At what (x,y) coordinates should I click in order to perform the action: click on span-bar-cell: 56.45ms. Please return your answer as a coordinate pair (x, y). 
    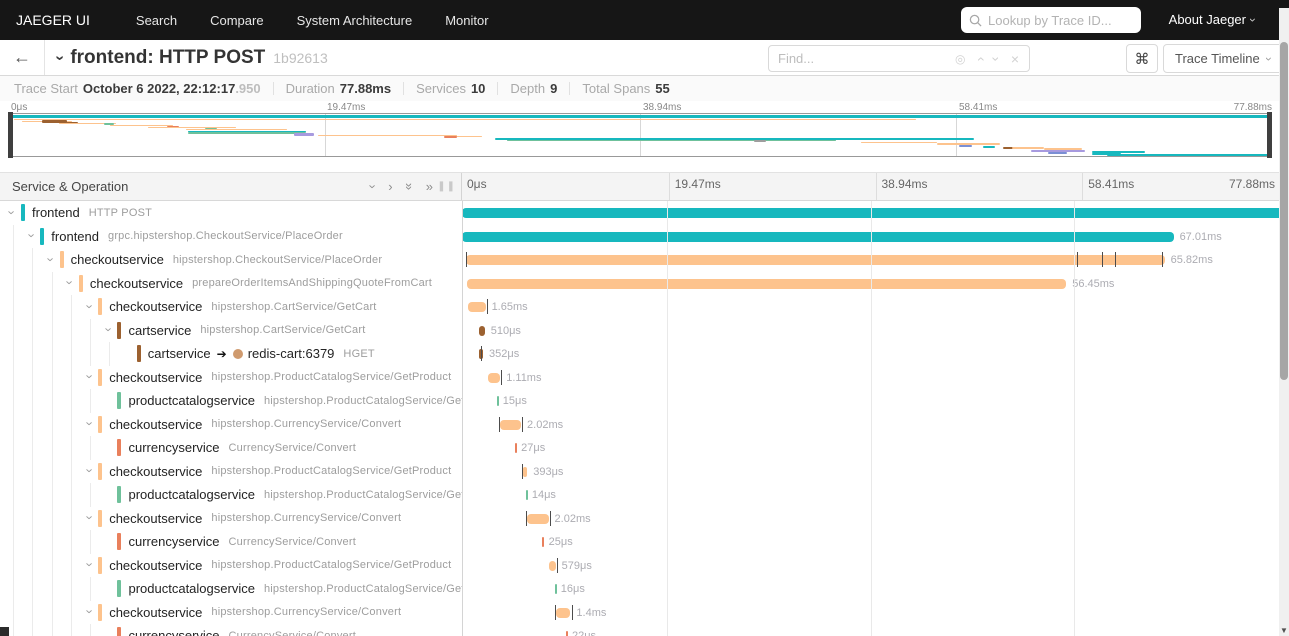
    Looking at the image, I should click on (875, 284).